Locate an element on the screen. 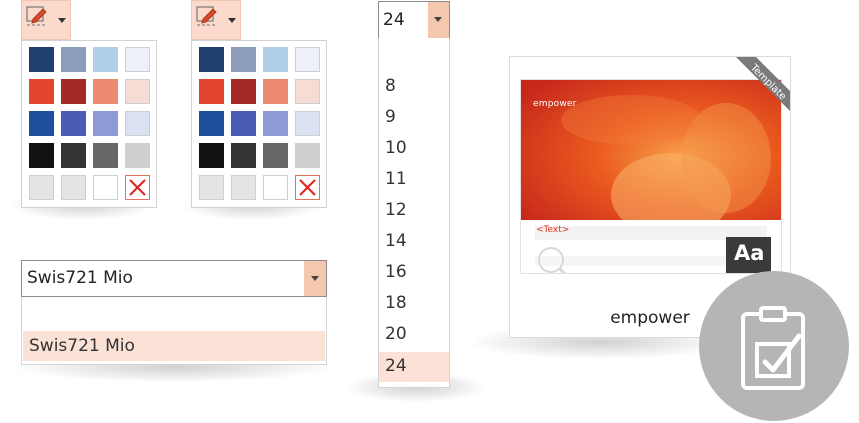 This screenshot has height=423, width=859. size-option: 20 is located at coordinates (414, 335).